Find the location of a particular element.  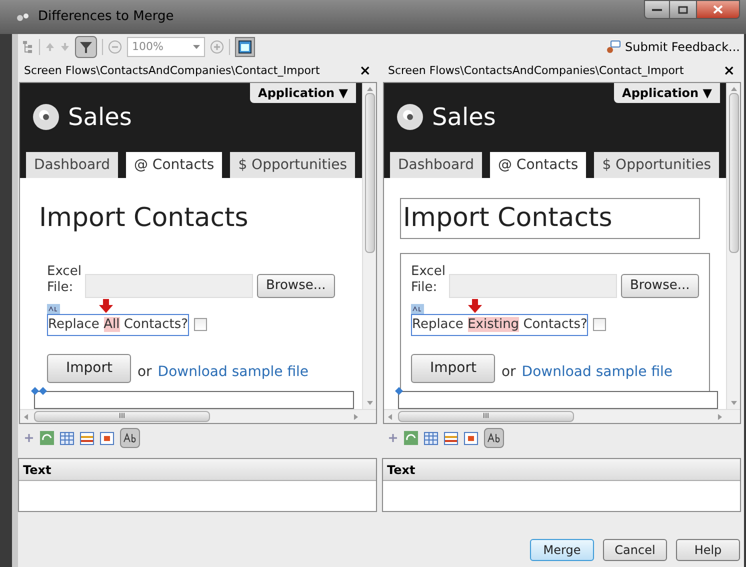

zoom-out-icon is located at coordinates (115, 47).